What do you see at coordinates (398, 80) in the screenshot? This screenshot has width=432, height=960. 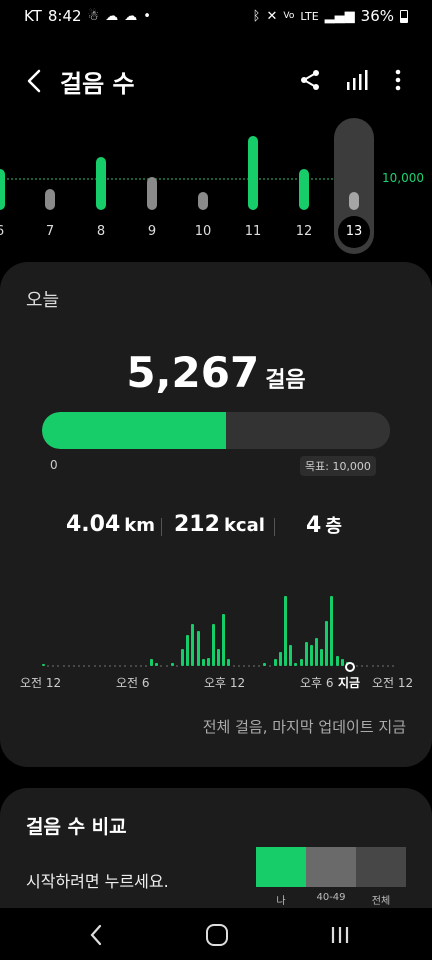 I see `more-icon` at bounding box center [398, 80].